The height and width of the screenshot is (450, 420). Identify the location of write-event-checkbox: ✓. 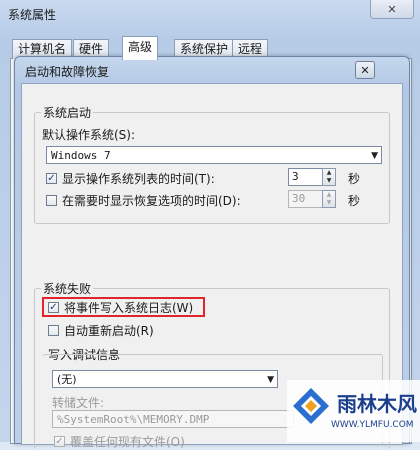
(53, 307).